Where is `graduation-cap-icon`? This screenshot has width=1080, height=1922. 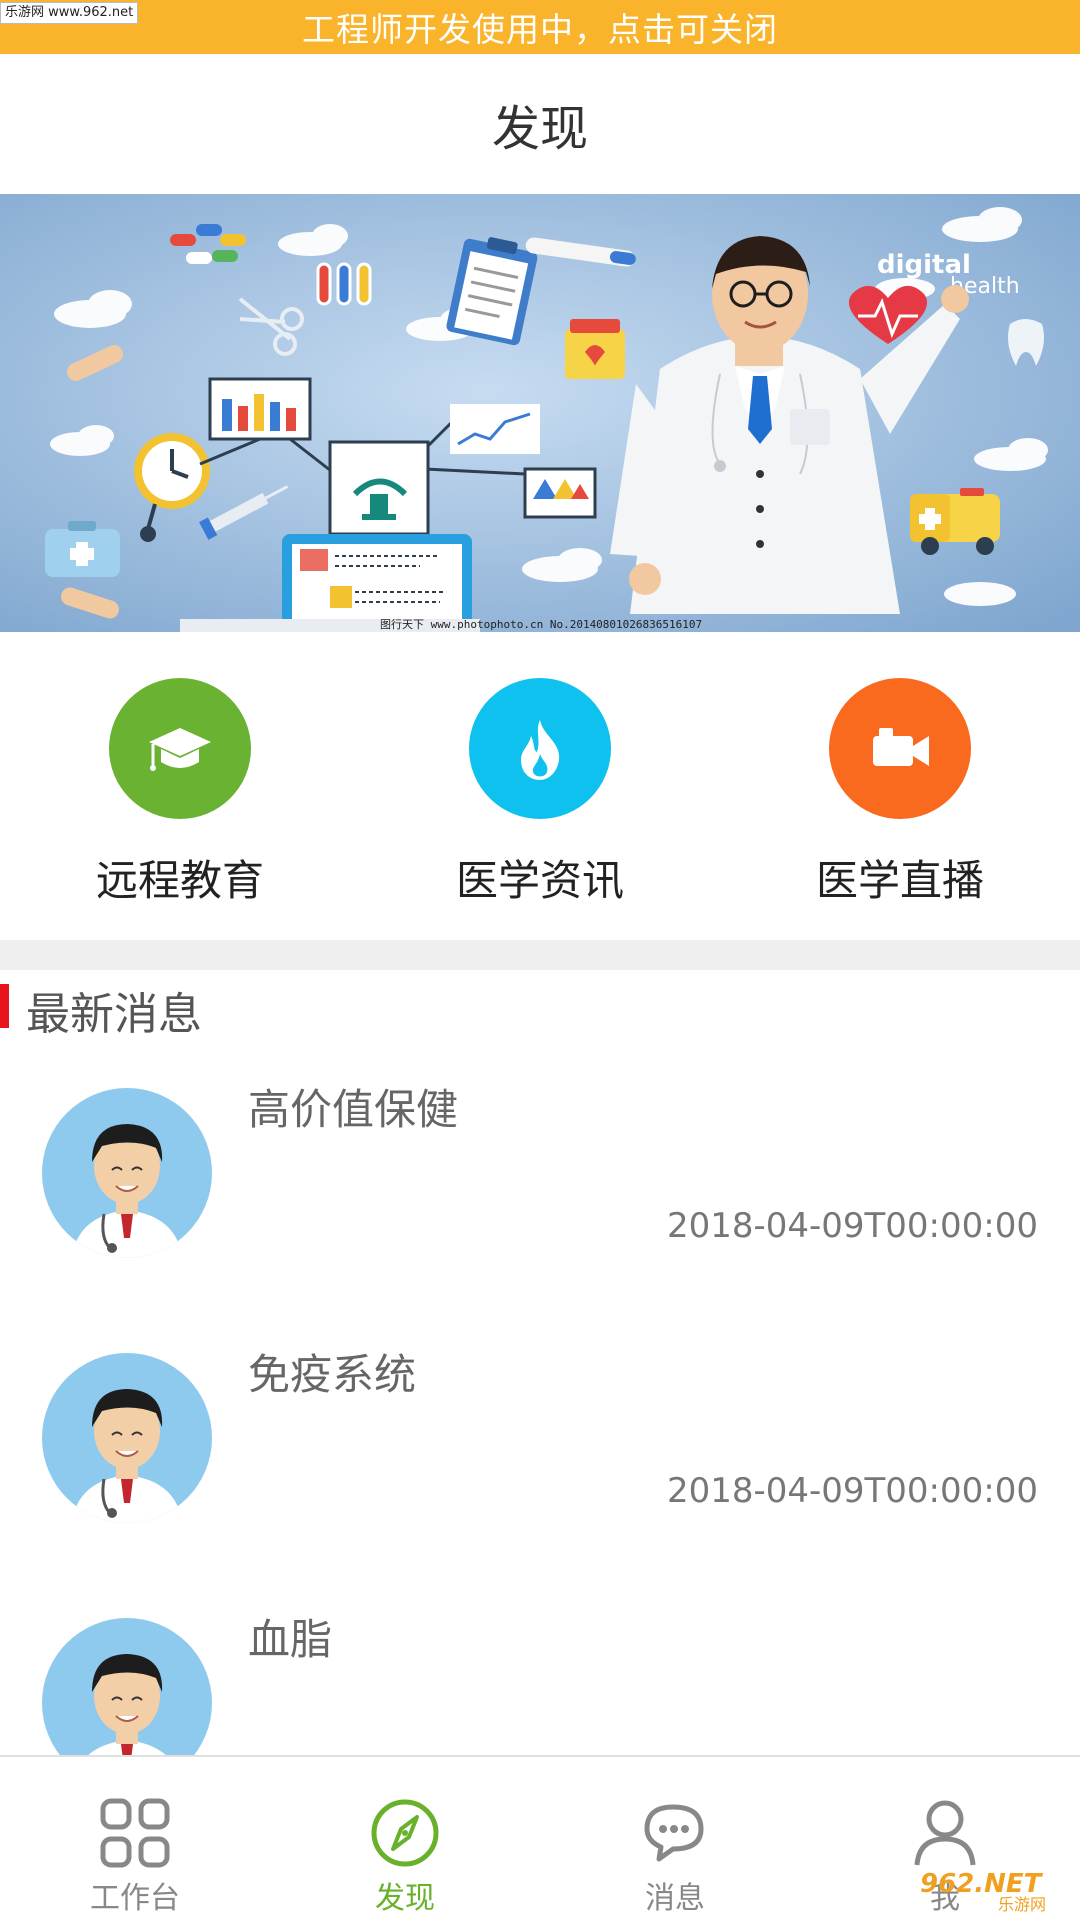 graduation-cap-icon is located at coordinates (180, 748).